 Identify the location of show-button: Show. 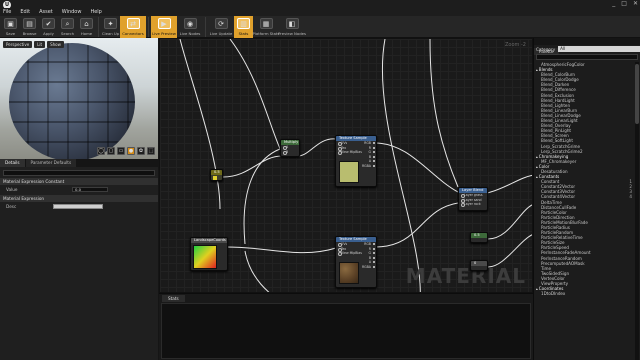
(55, 44).